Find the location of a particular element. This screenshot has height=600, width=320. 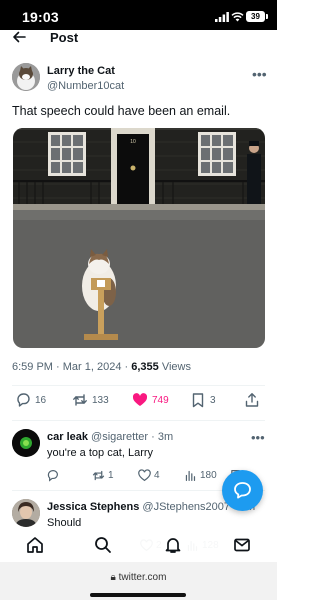

page-title: Post is located at coordinates (64, 37).